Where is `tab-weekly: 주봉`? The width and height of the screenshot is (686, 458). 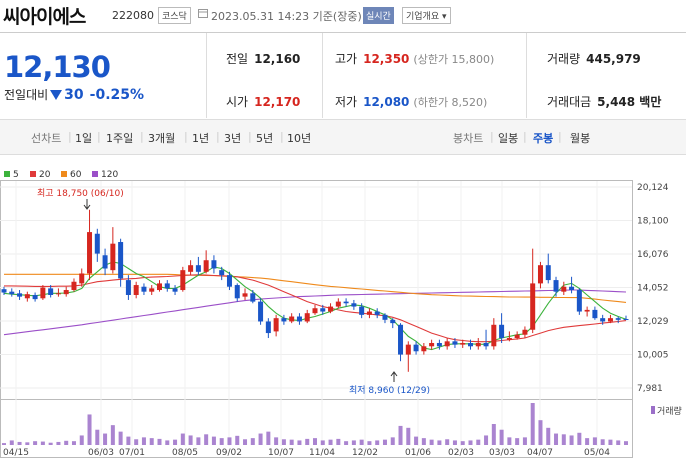
tab-weekly: 주봉 is located at coordinates (543, 138).